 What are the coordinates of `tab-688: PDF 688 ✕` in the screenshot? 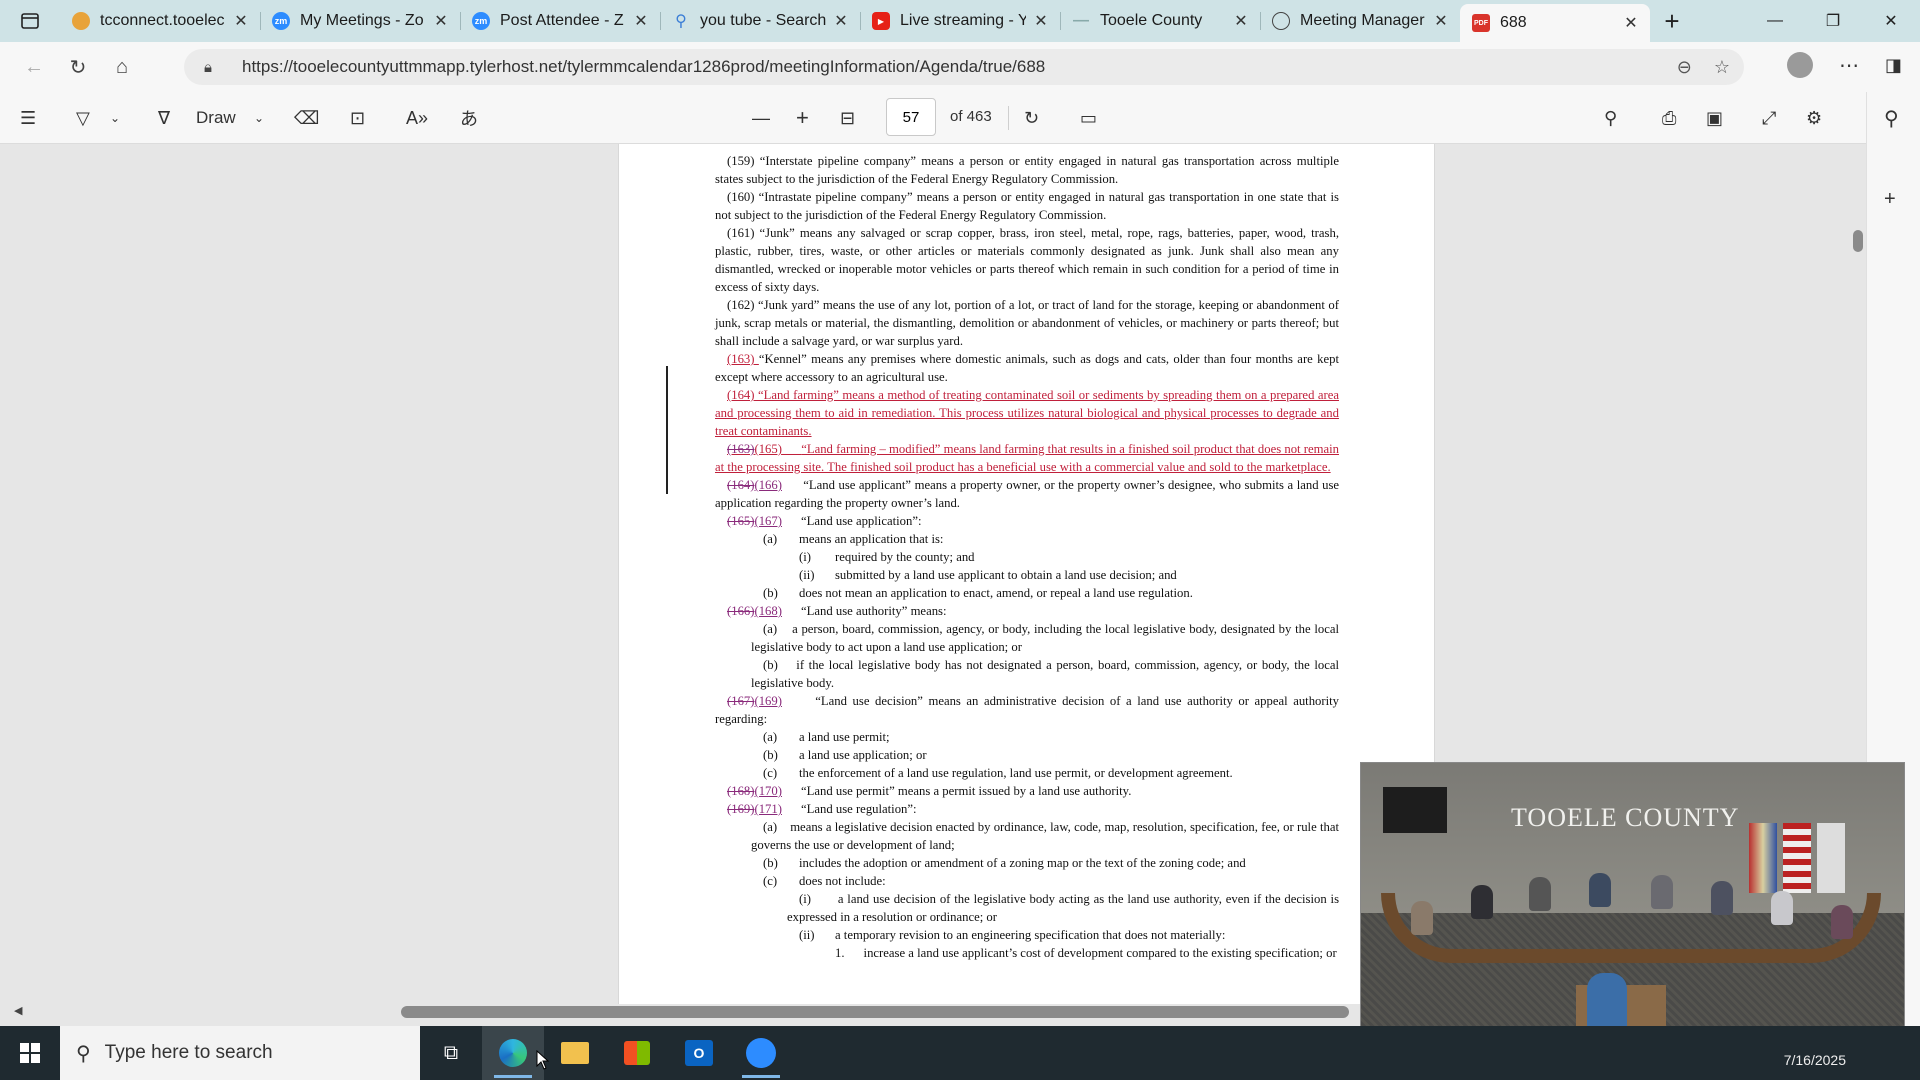 It's located at (1555, 23).